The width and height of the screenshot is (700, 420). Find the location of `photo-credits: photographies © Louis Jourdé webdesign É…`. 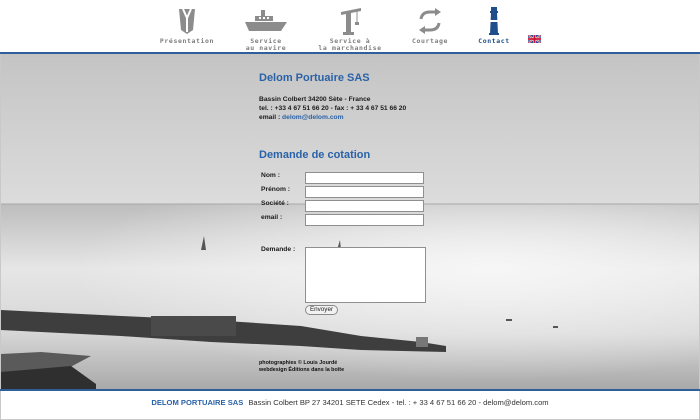

photo-credits: photographies © Louis Jourdé webdesign É… is located at coordinates (301, 367).